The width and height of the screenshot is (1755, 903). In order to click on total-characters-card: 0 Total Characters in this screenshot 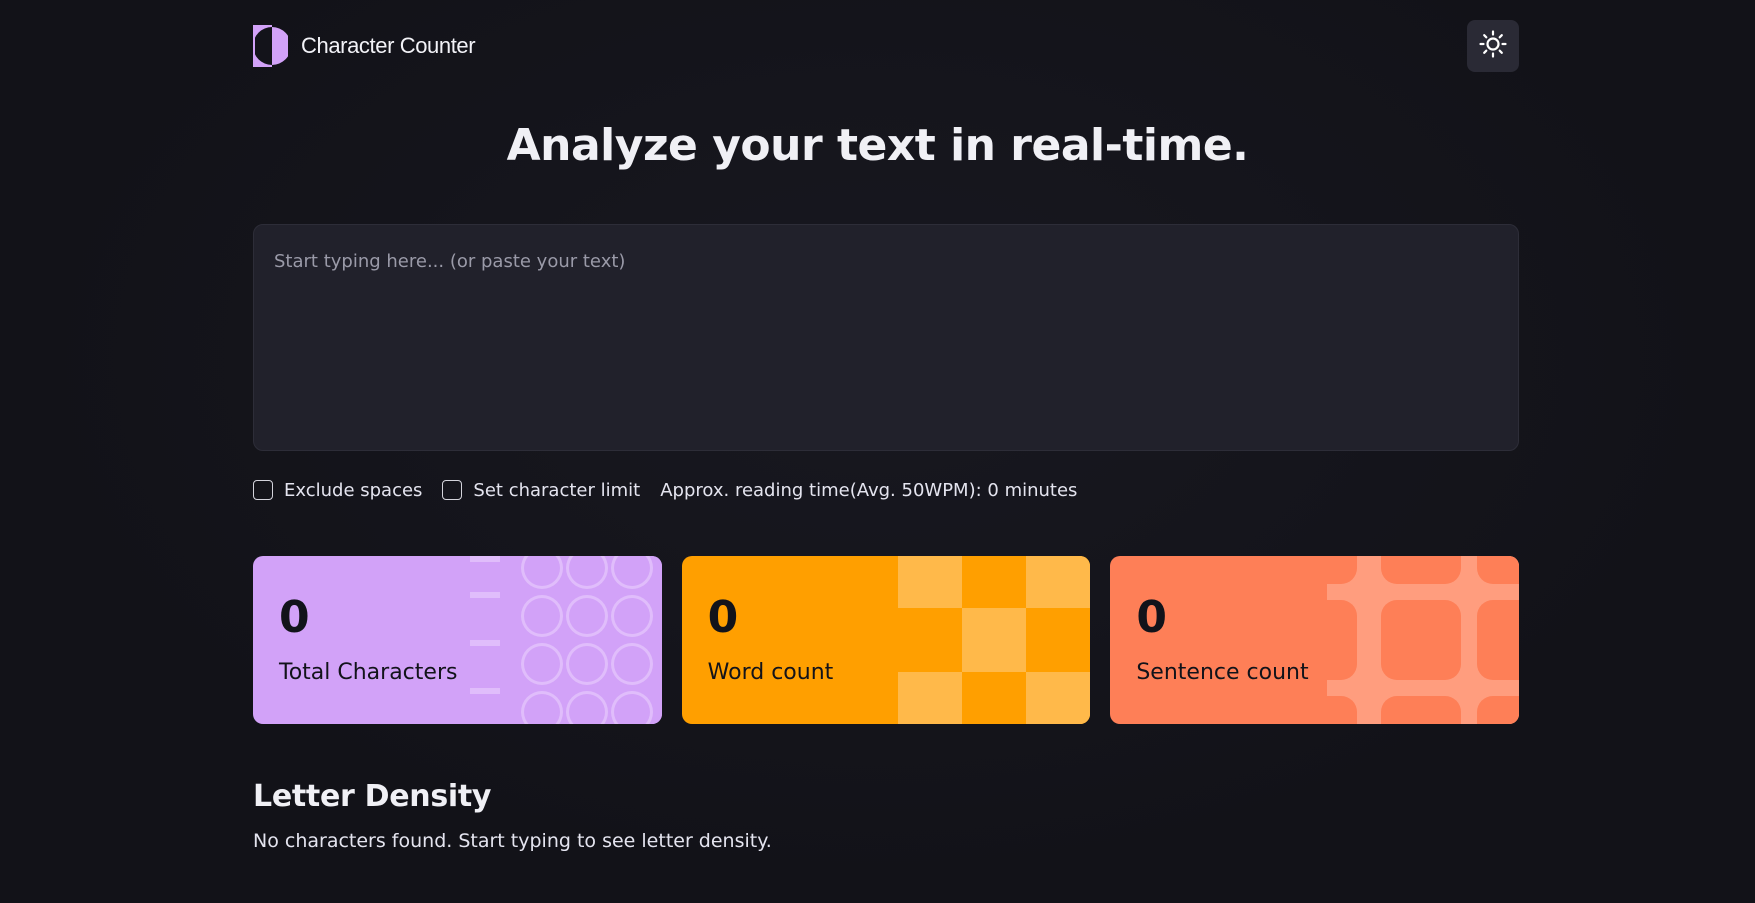, I will do `click(457, 640)`.